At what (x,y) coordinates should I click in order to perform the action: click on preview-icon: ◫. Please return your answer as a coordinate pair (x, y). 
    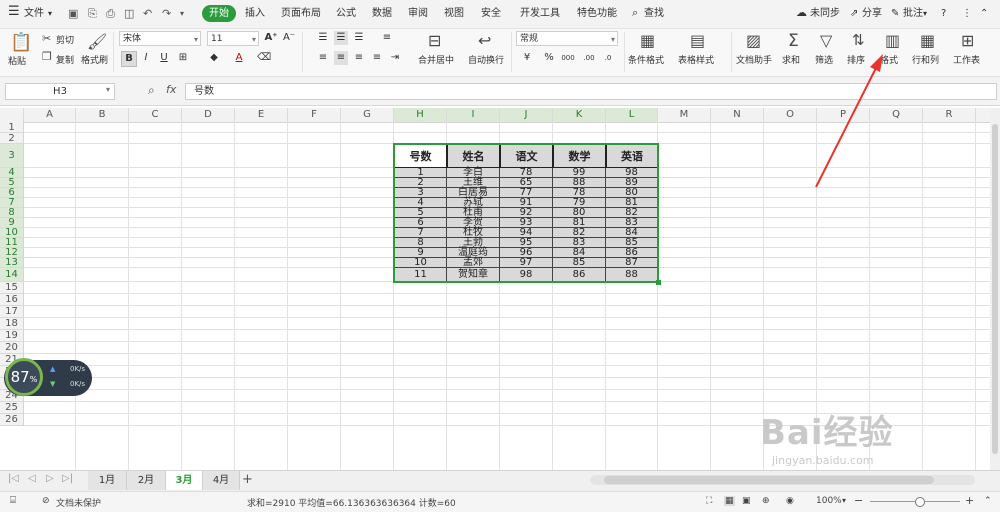
    Looking at the image, I should click on (129, 13).